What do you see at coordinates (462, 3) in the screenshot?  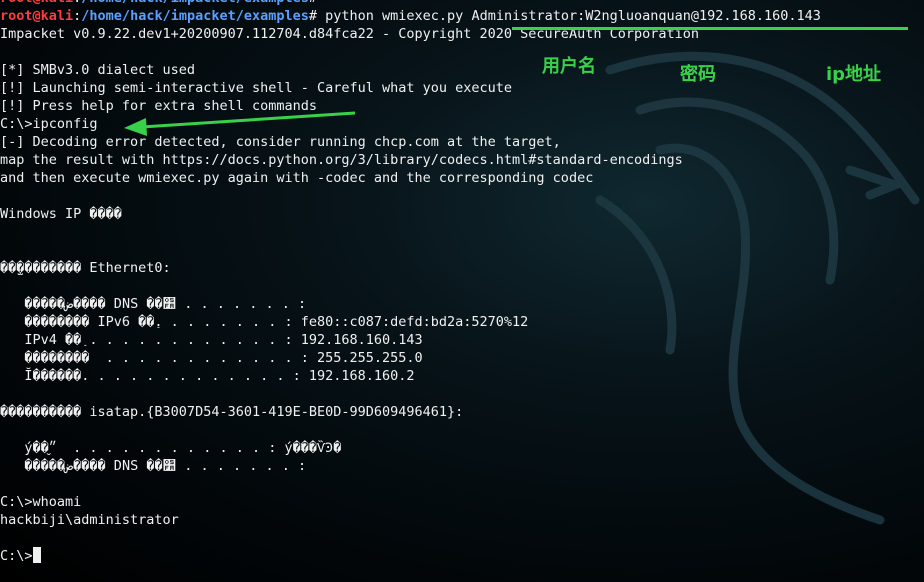 I see `prompt-line-previous: root@kali:/home/hack/impacket/examples#` at bounding box center [462, 3].